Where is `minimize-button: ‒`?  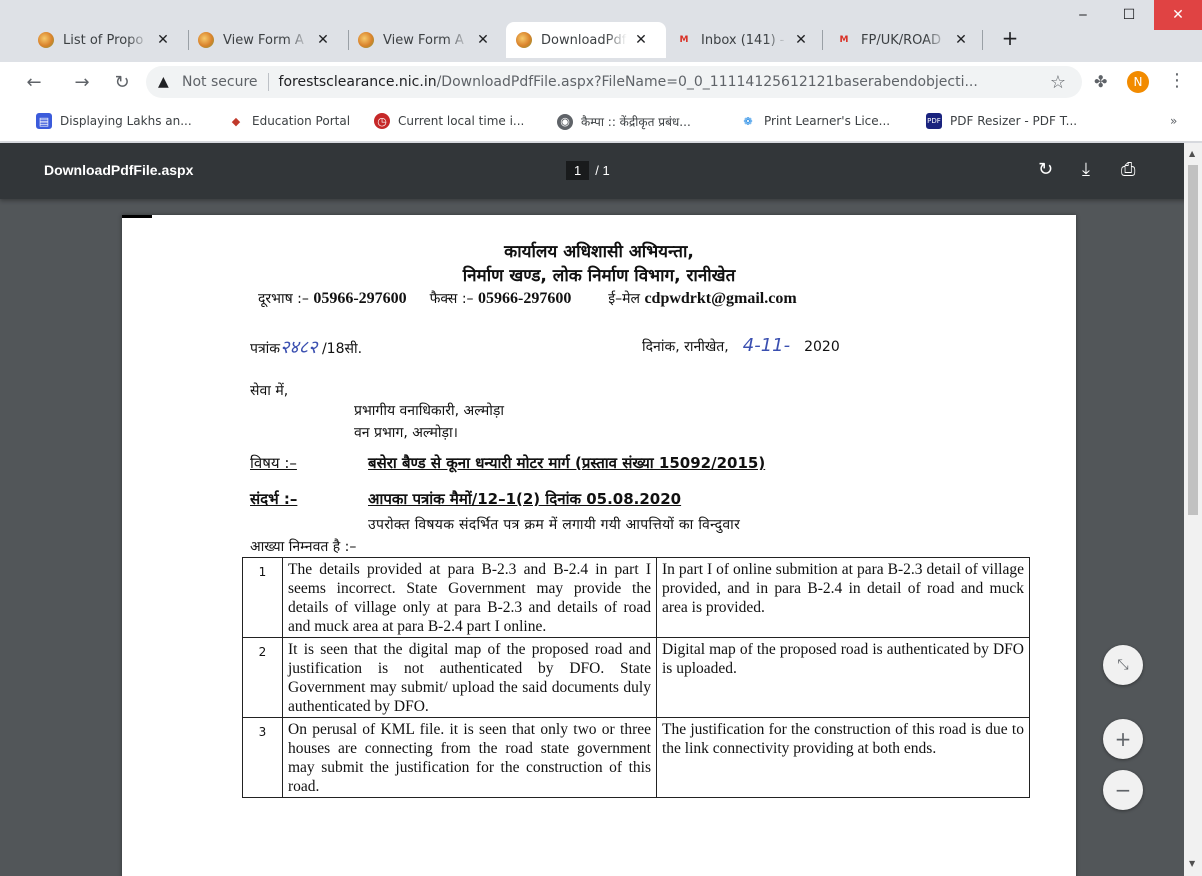
minimize-button: ‒ is located at coordinates (1083, 15).